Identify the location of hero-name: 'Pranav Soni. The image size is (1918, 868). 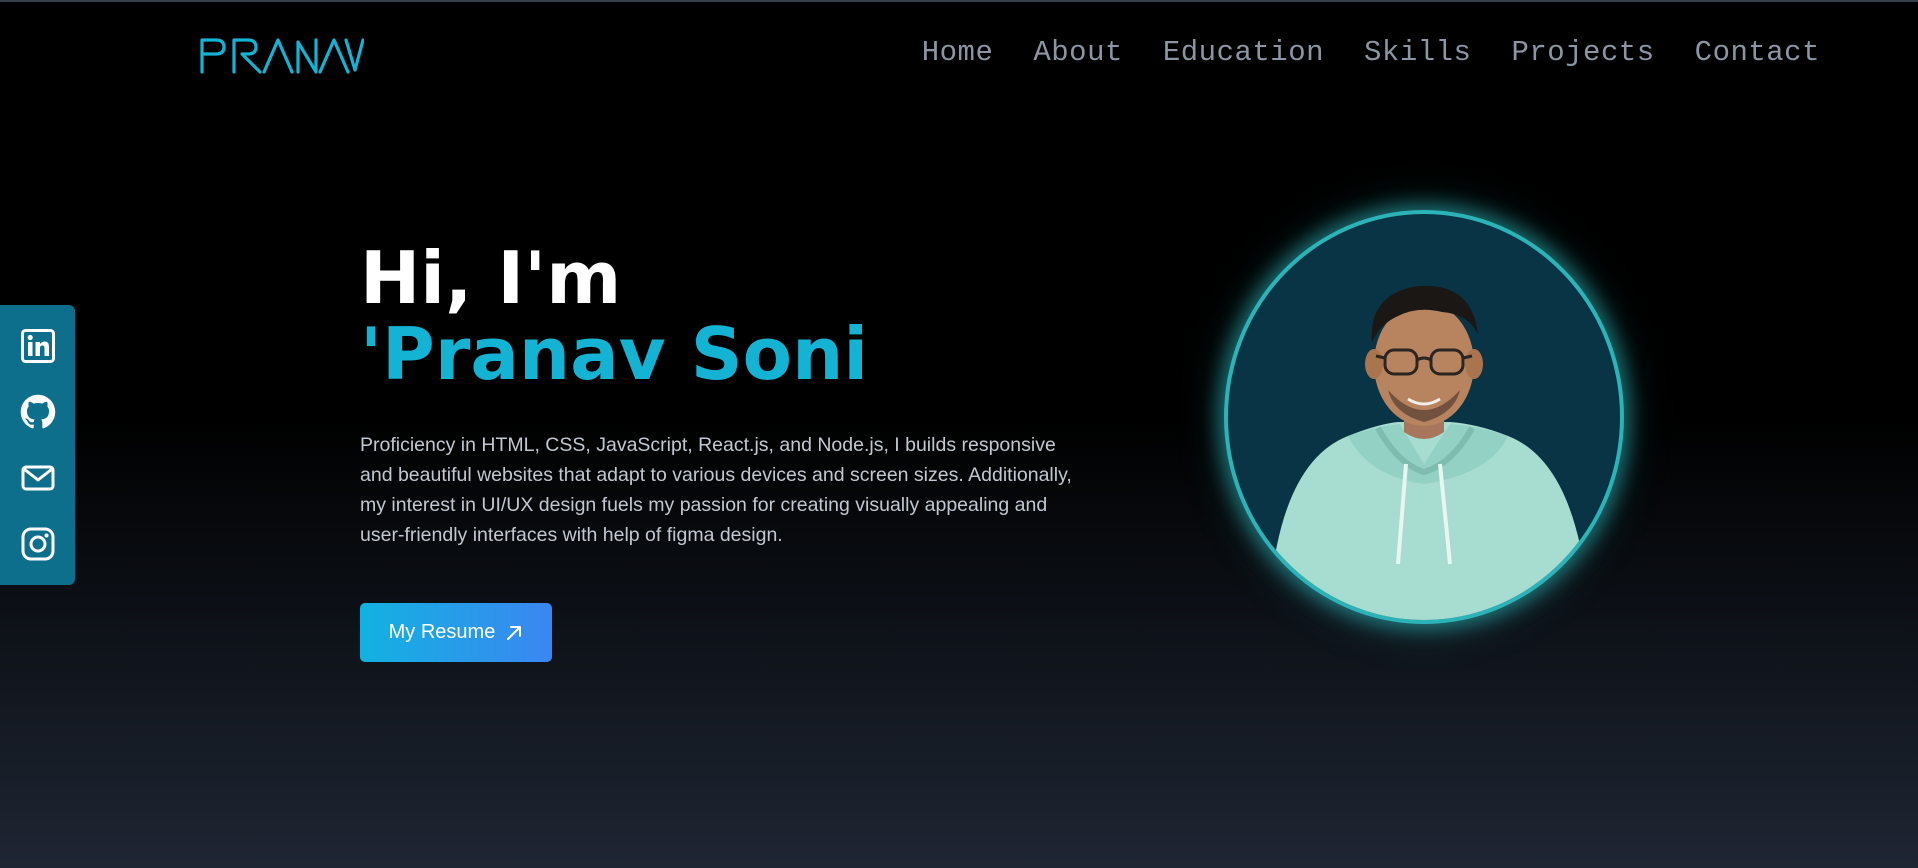
(614, 354).